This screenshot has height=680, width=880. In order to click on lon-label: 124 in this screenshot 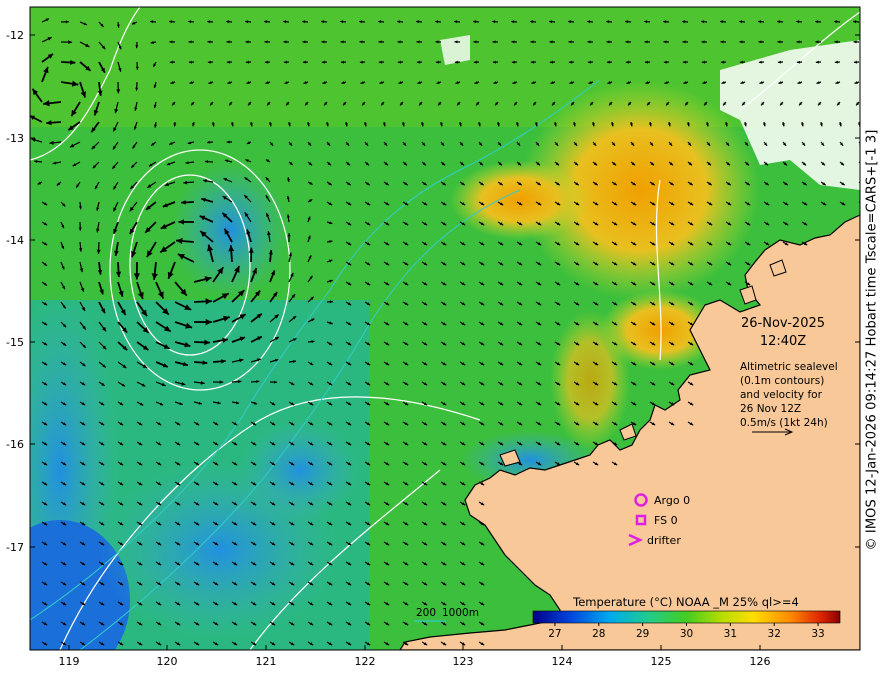, I will do `click(562, 661)`.